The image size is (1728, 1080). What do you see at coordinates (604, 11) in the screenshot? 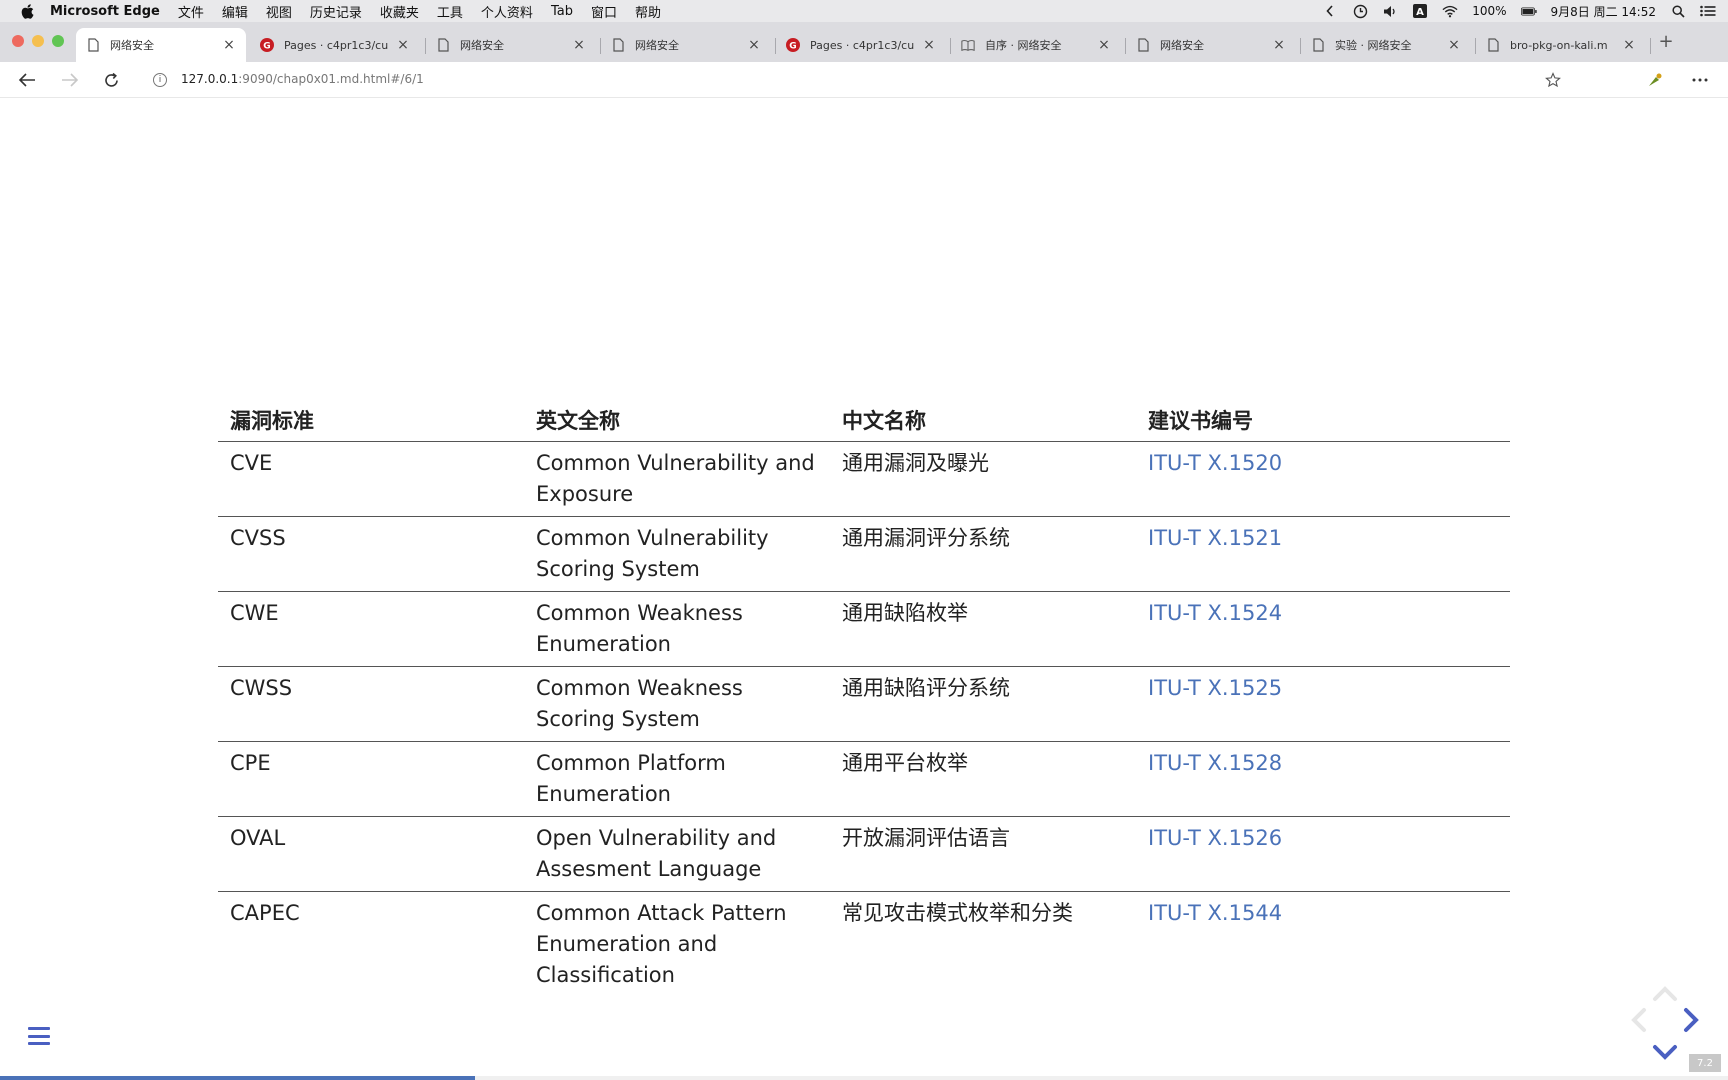
I see `menu-window: 窗口` at bounding box center [604, 11].